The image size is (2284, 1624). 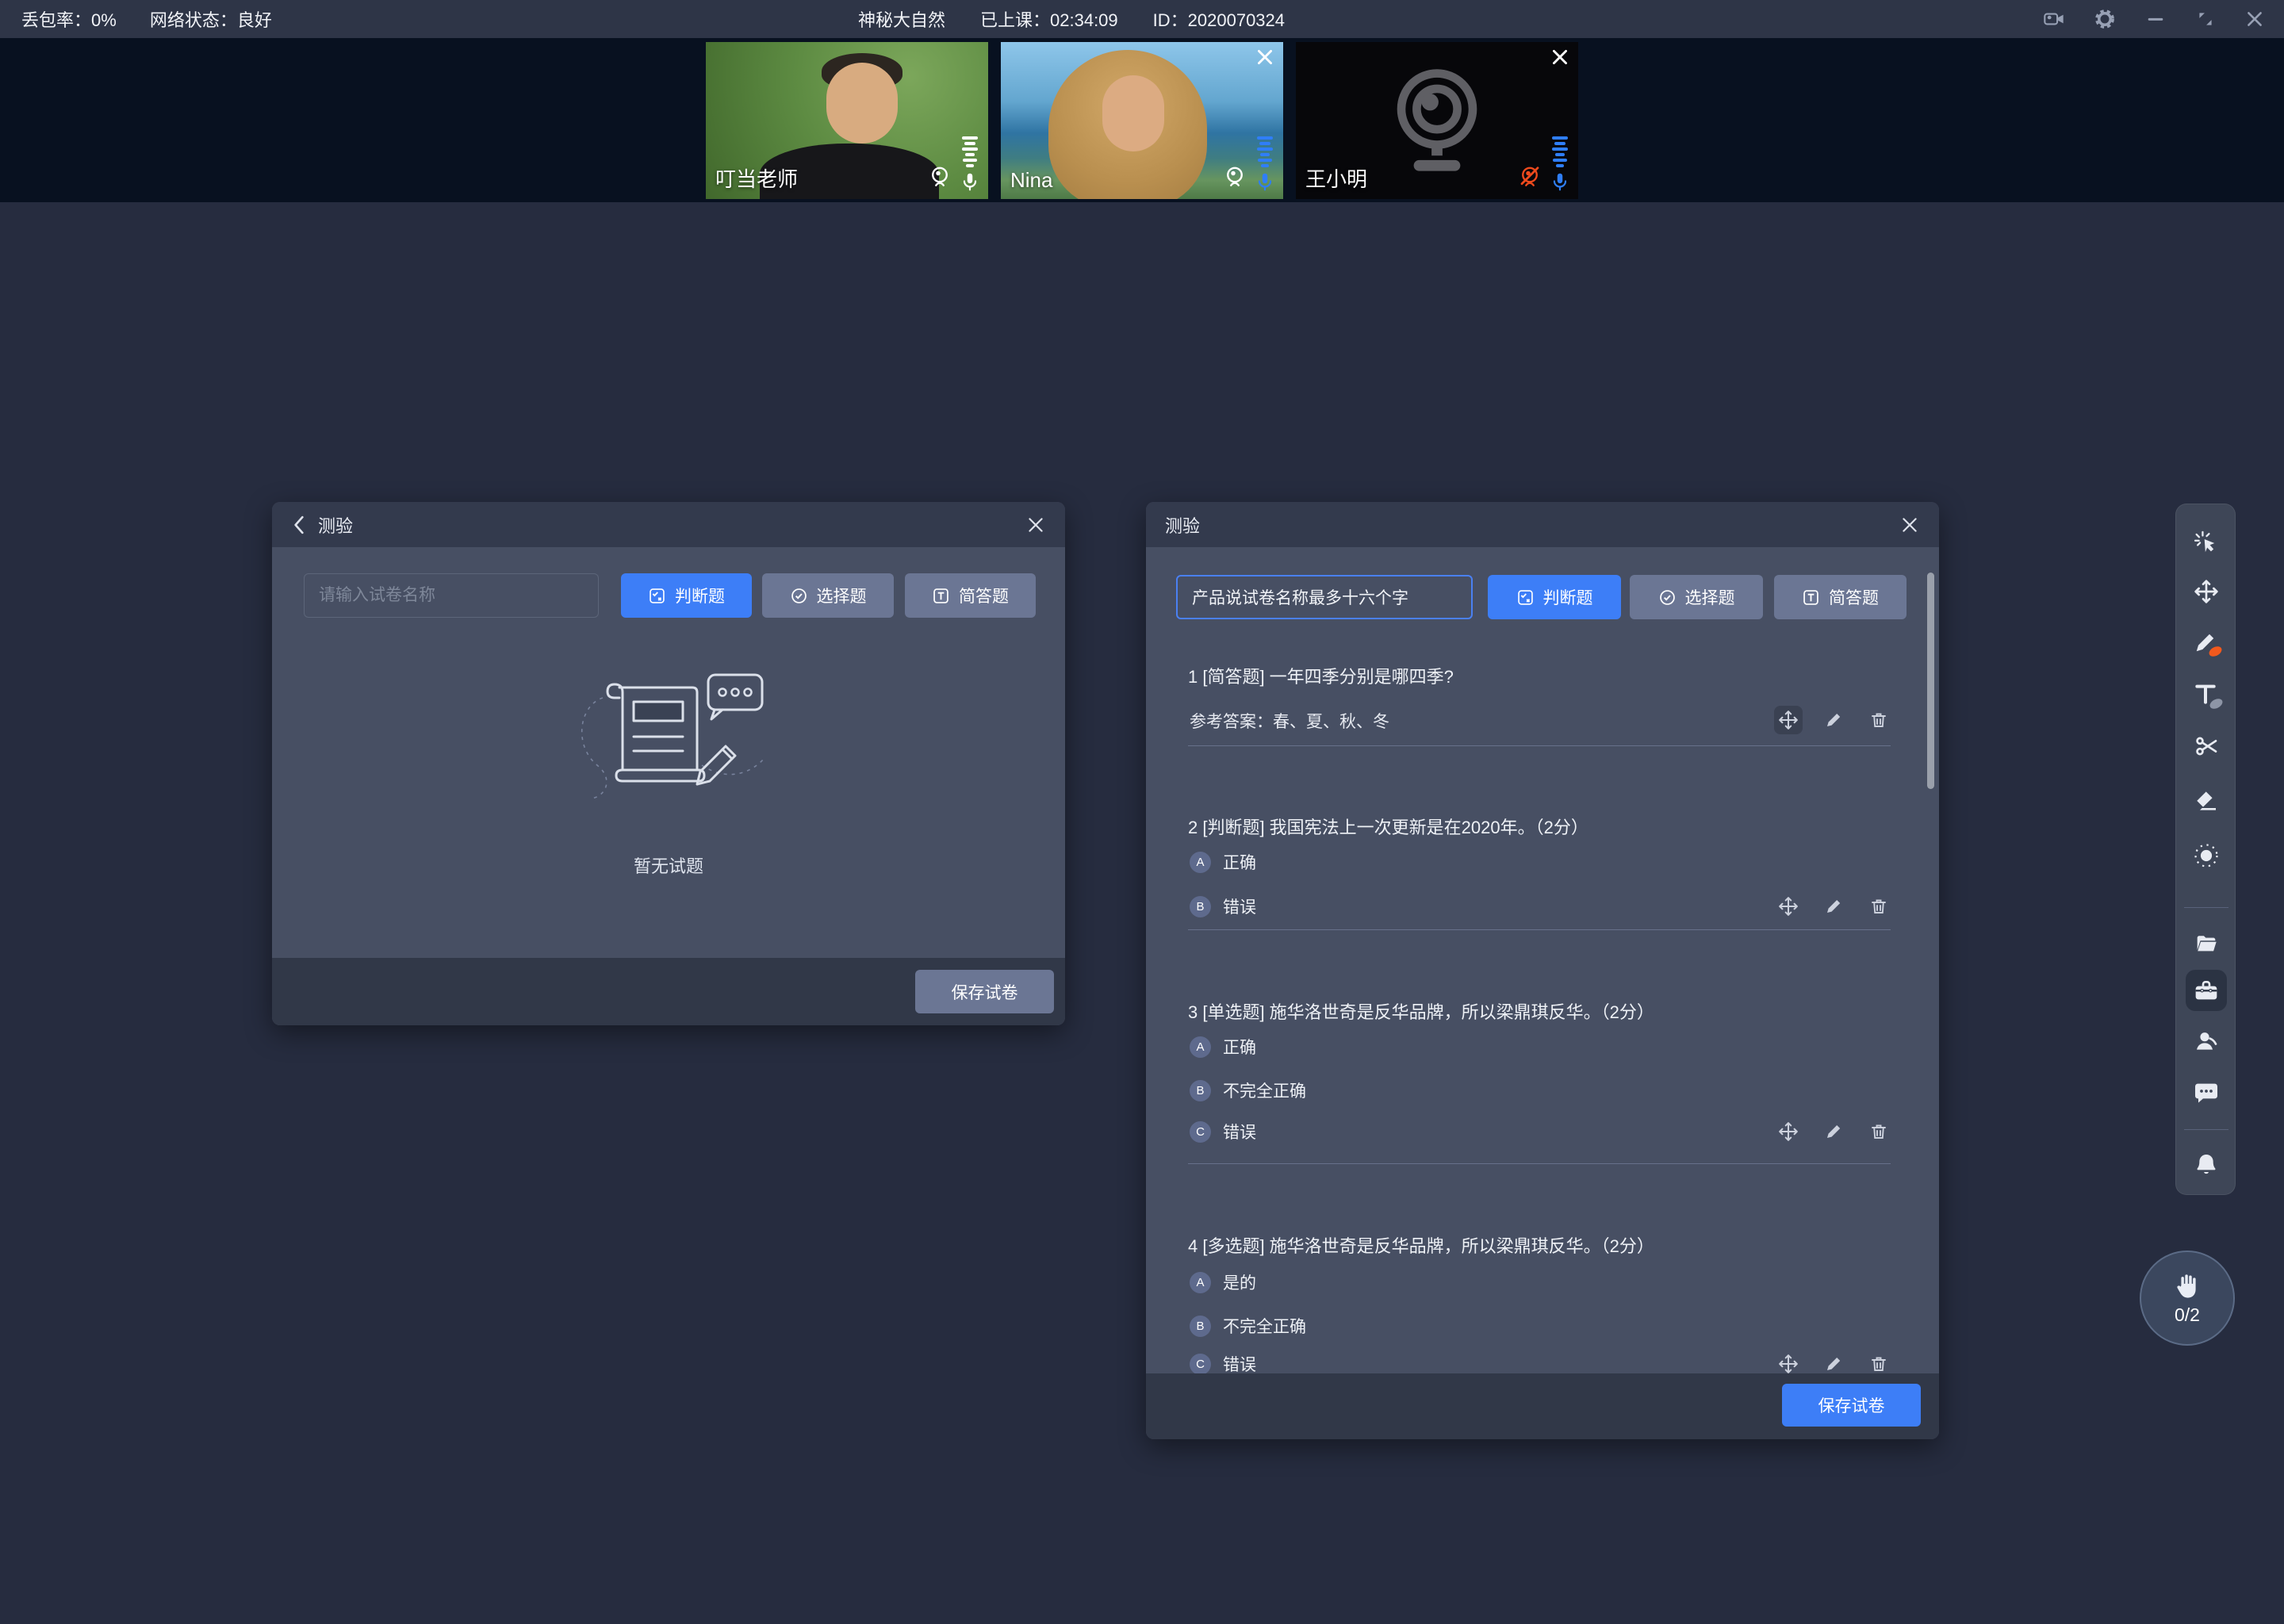 What do you see at coordinates (2206, 1041) in the screenshot?
I see `members-button` at bounding box center [2206, 1041].